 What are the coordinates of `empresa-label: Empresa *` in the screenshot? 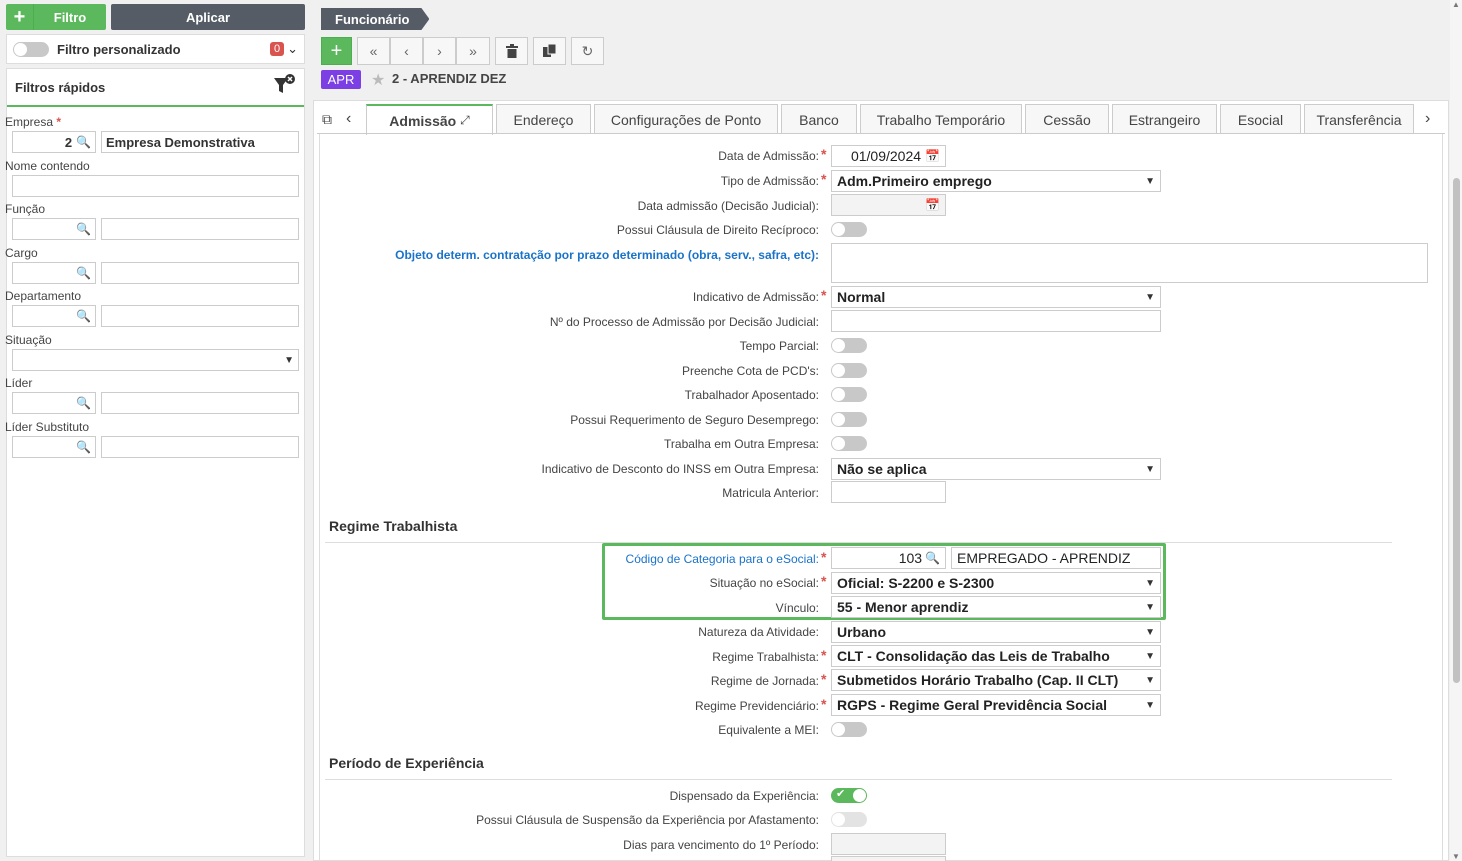 It's located at (33, 122).